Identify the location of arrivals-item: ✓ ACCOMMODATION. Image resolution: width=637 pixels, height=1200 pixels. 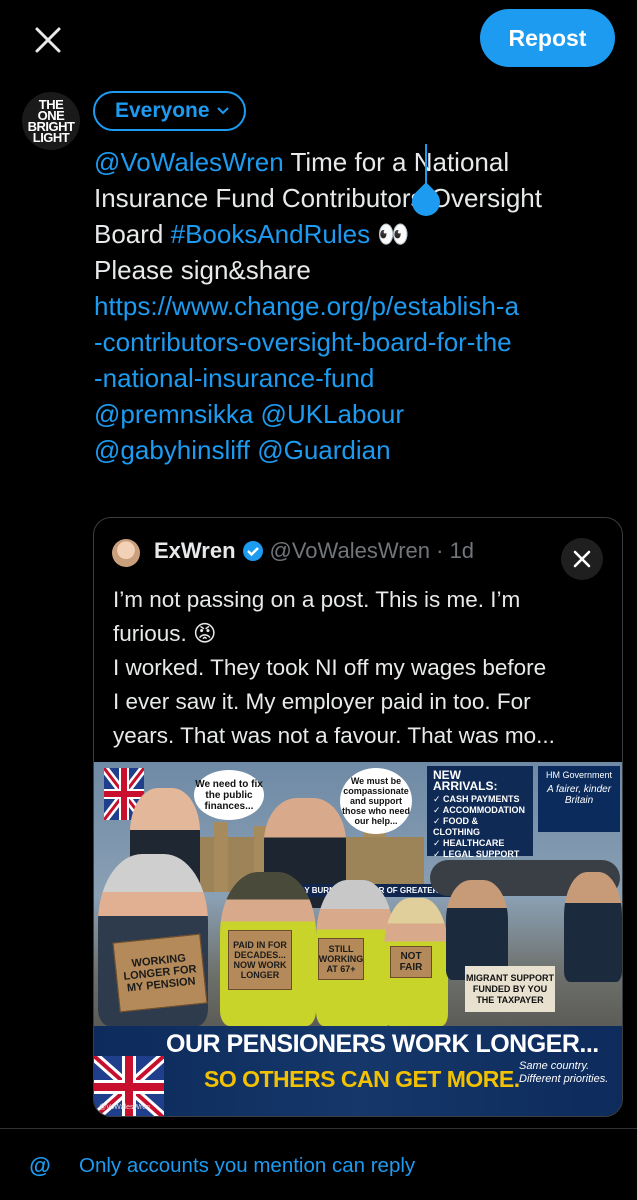
(479, 810).